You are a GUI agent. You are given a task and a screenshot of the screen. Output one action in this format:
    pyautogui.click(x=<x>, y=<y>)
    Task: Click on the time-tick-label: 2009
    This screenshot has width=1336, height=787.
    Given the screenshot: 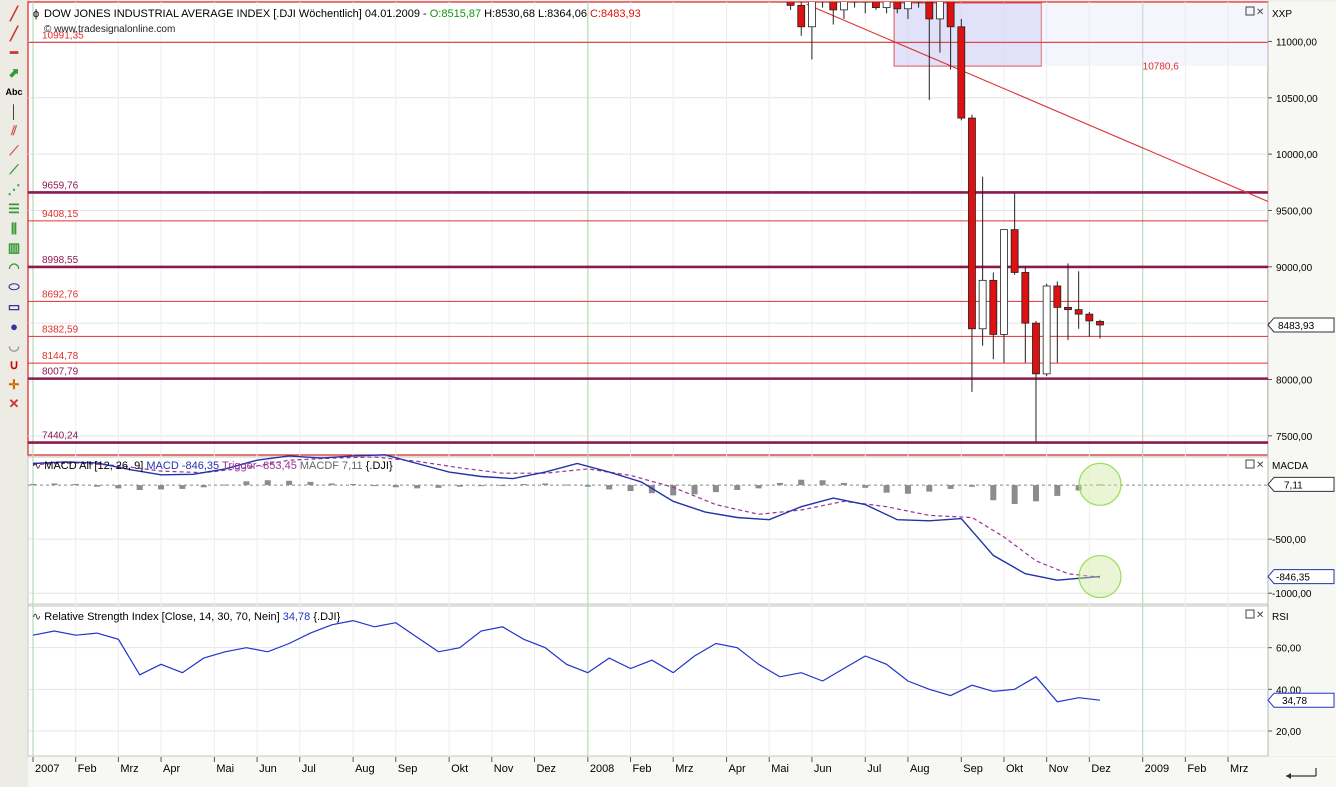 What is the action you would take?
    pyautogui.click(x=1157, y=769)
    